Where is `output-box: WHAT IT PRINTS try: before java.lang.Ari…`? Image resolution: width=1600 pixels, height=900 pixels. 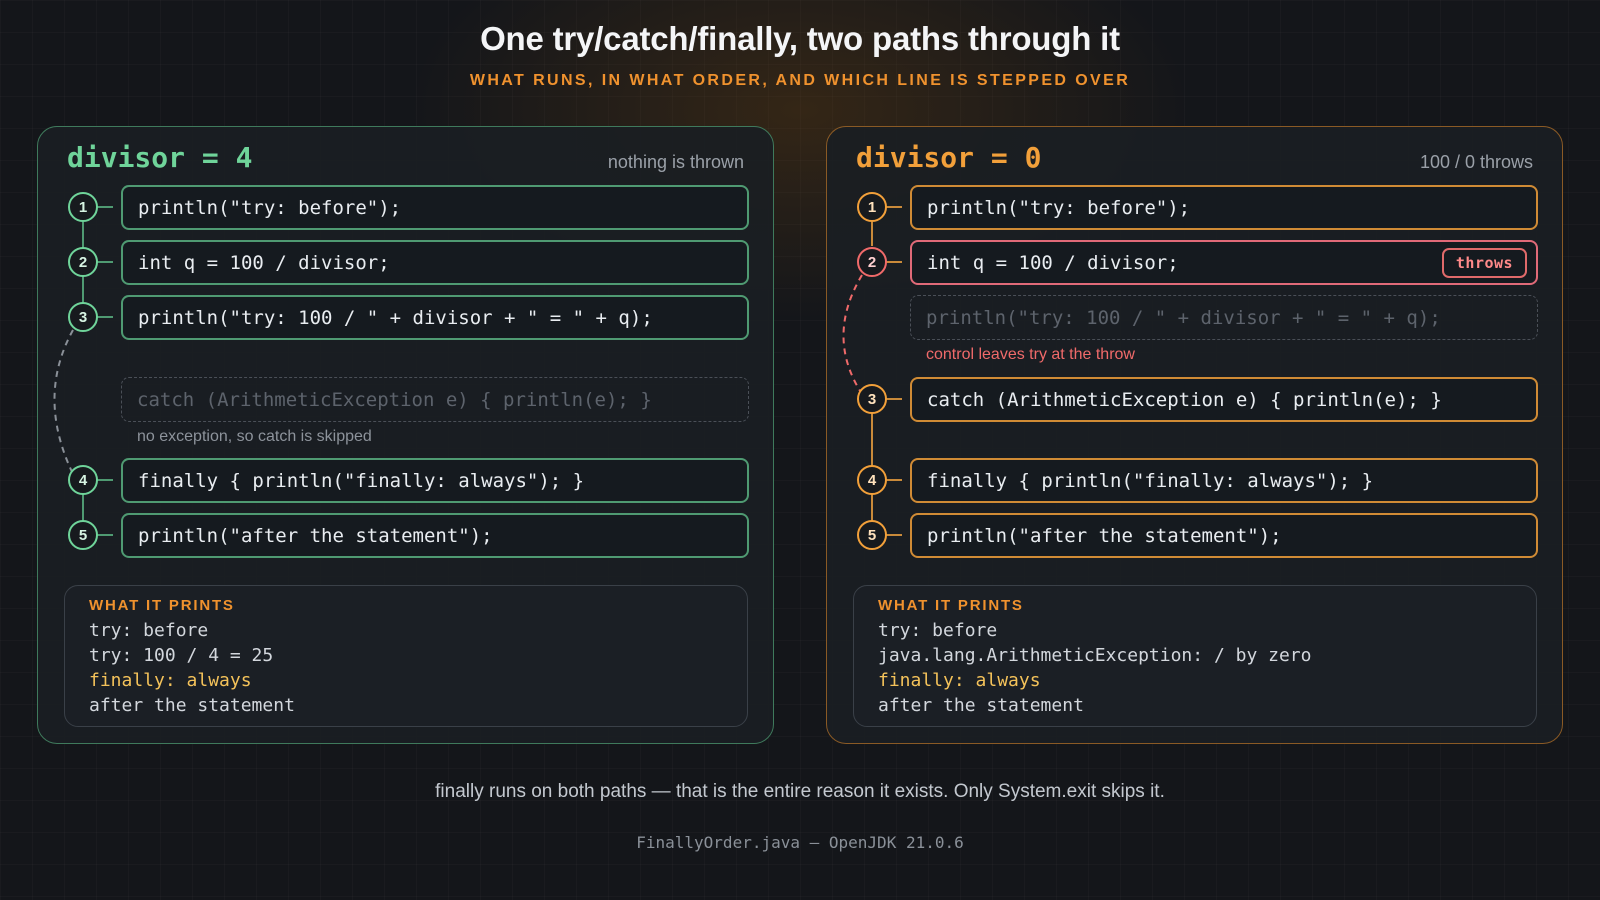
output-box: WHAT IT PRINTS try: before java.lang.Ari… is located at coordinates (1195, 656).